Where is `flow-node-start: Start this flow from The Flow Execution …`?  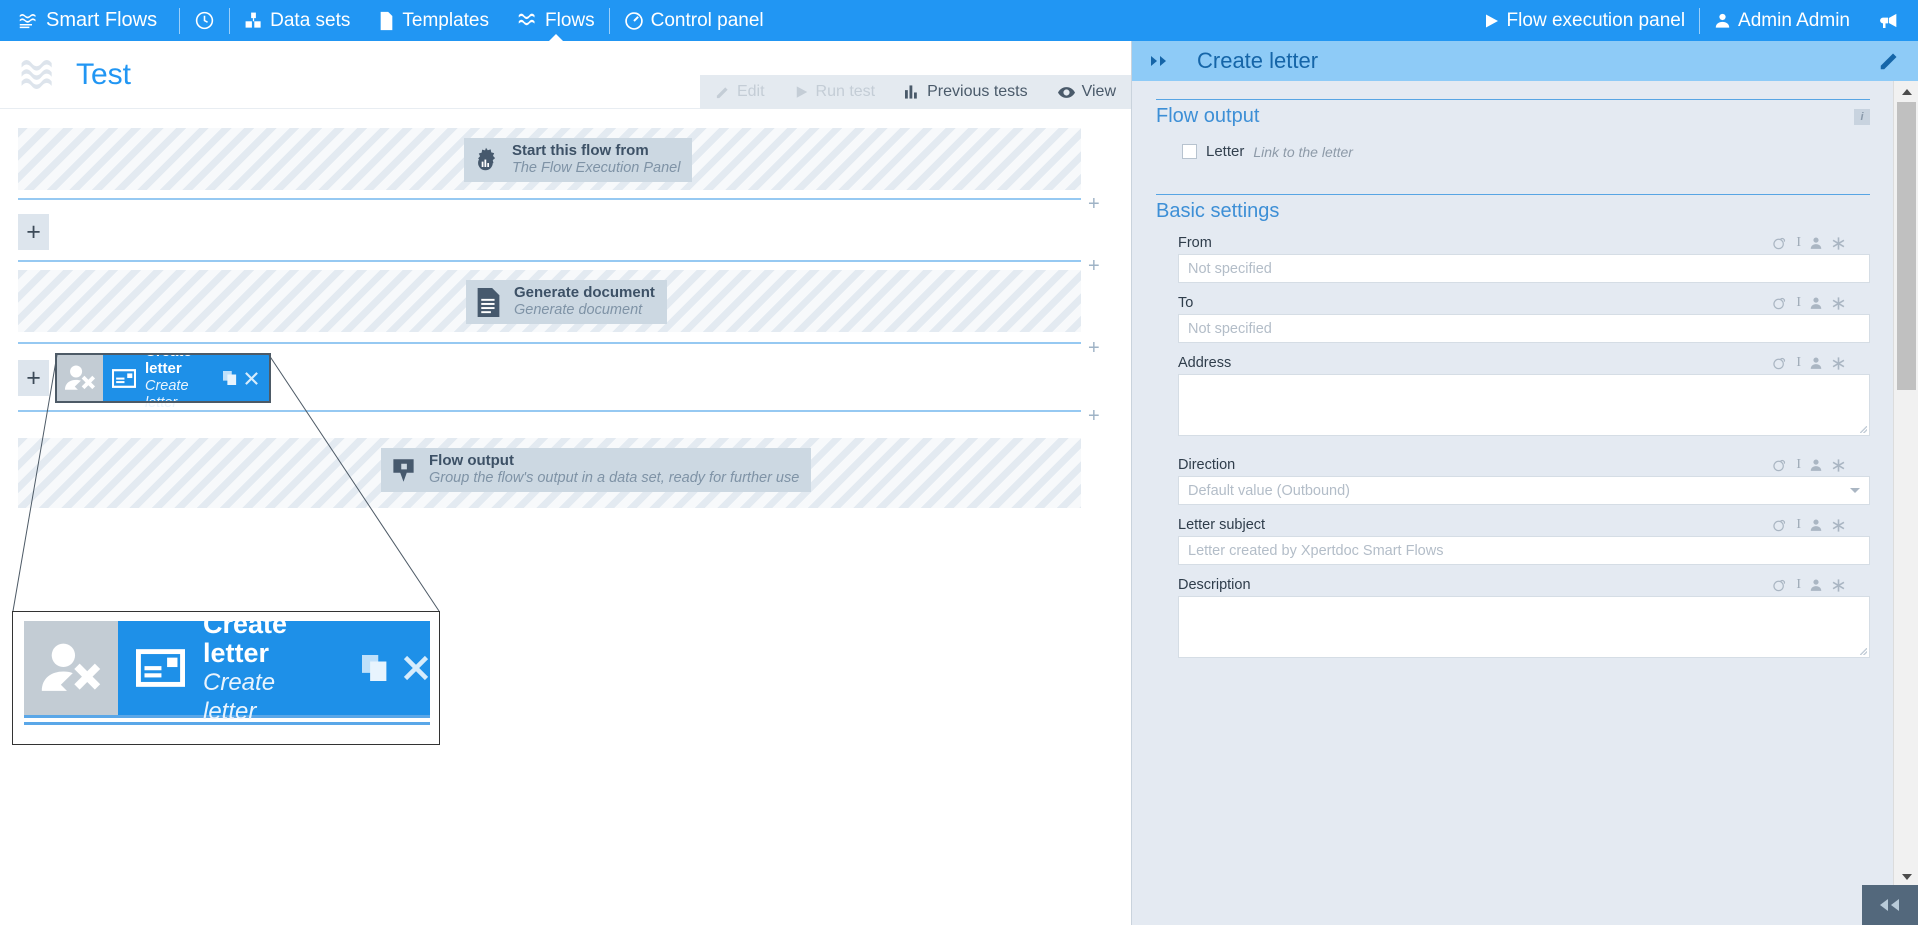
flow-node-start: Start this flow from The Flow Execution … is located at coordinates (578, 160).